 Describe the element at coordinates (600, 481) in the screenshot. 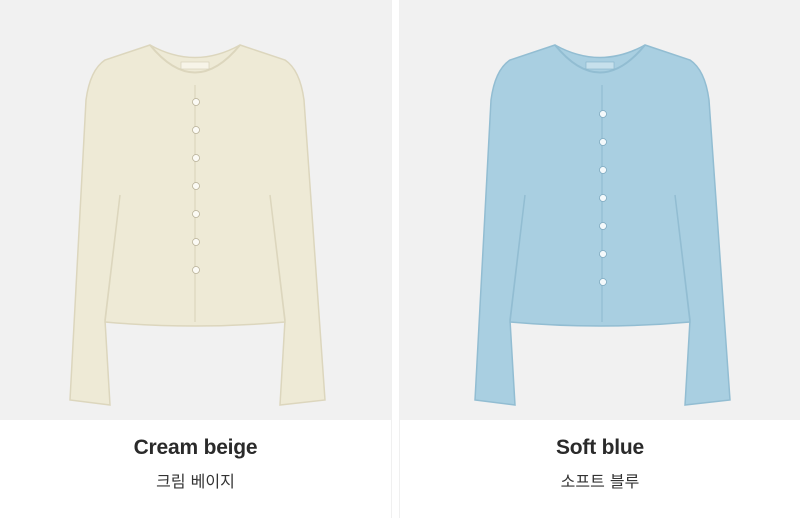

I see `product-name-ko: 소프트 블루` at that location.